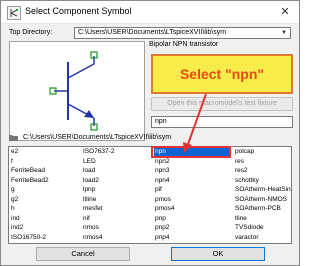 The image size is (320, 266). I want to click on list-item: g2, so click(14, 199).